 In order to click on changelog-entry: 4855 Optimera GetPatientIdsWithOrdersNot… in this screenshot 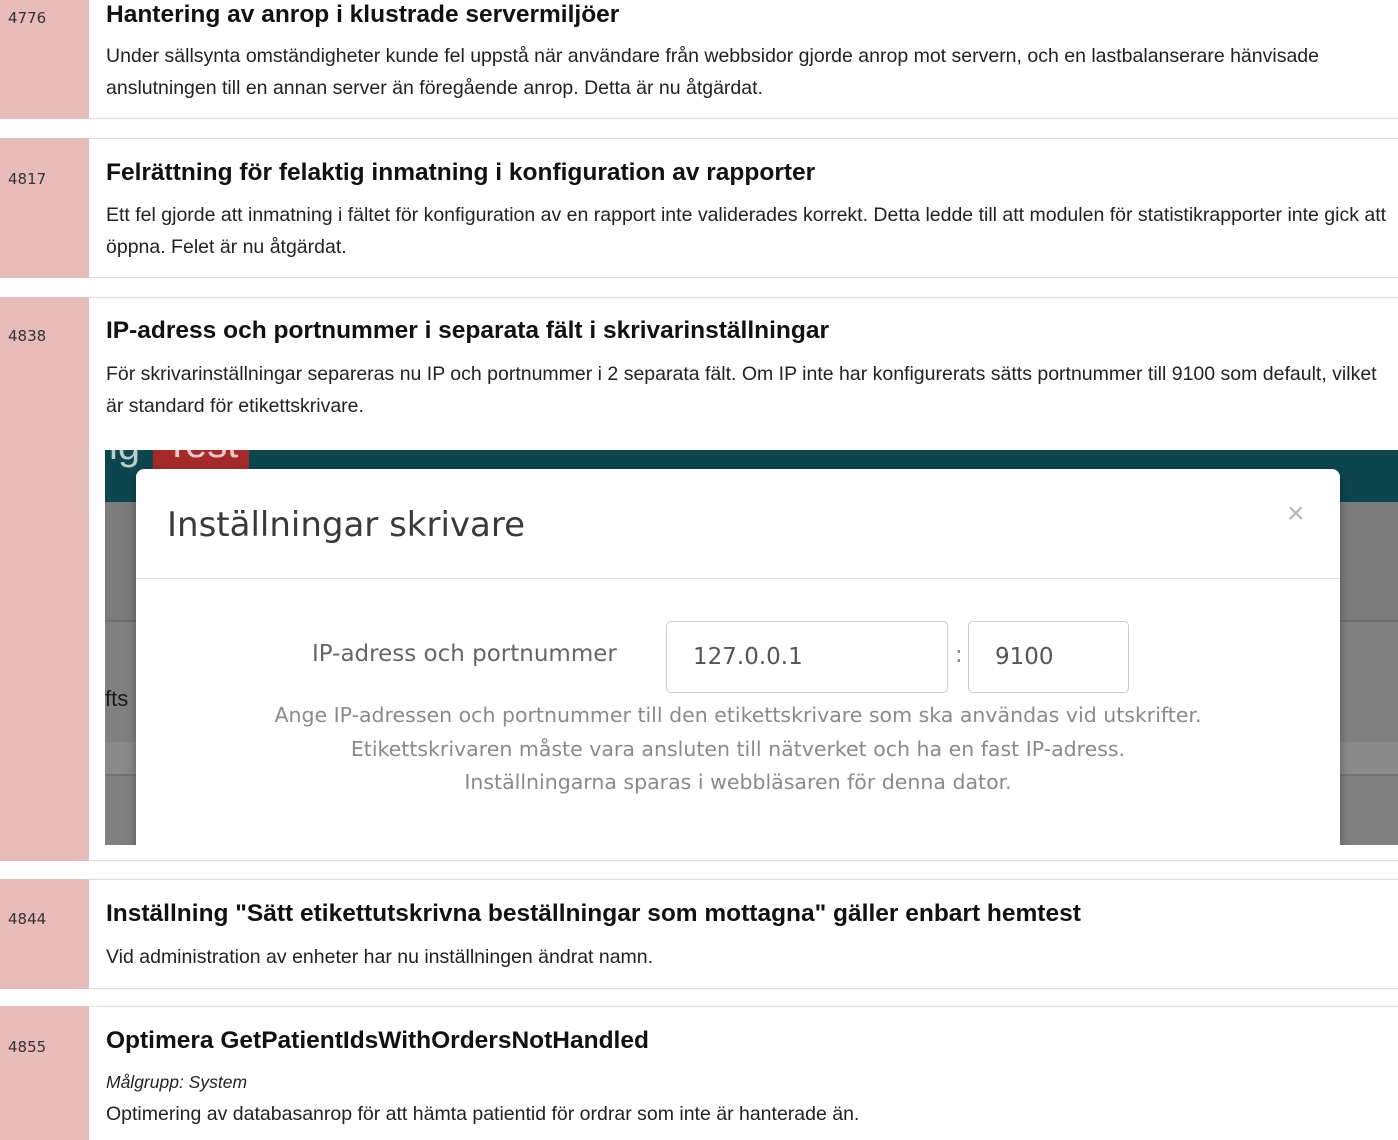, I will do `click(699, 1073)`.